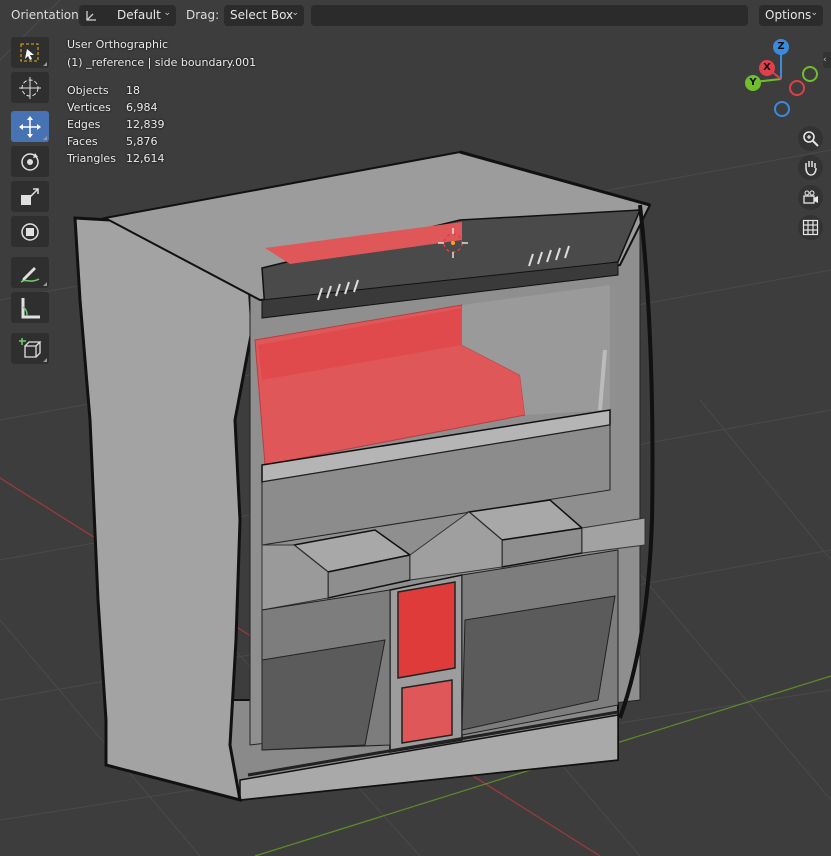  Describe the element at coordinates (788, 15) in the screenshot. I see `options-label: Options` at that location.